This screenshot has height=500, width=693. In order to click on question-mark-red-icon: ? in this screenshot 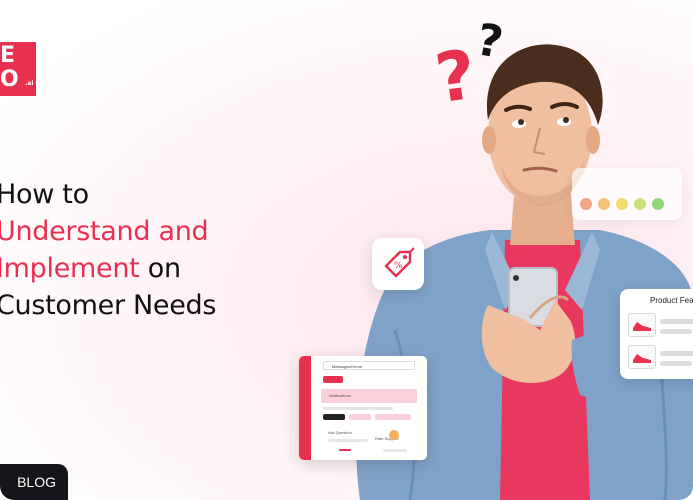, I will do `click(455, 77)`.